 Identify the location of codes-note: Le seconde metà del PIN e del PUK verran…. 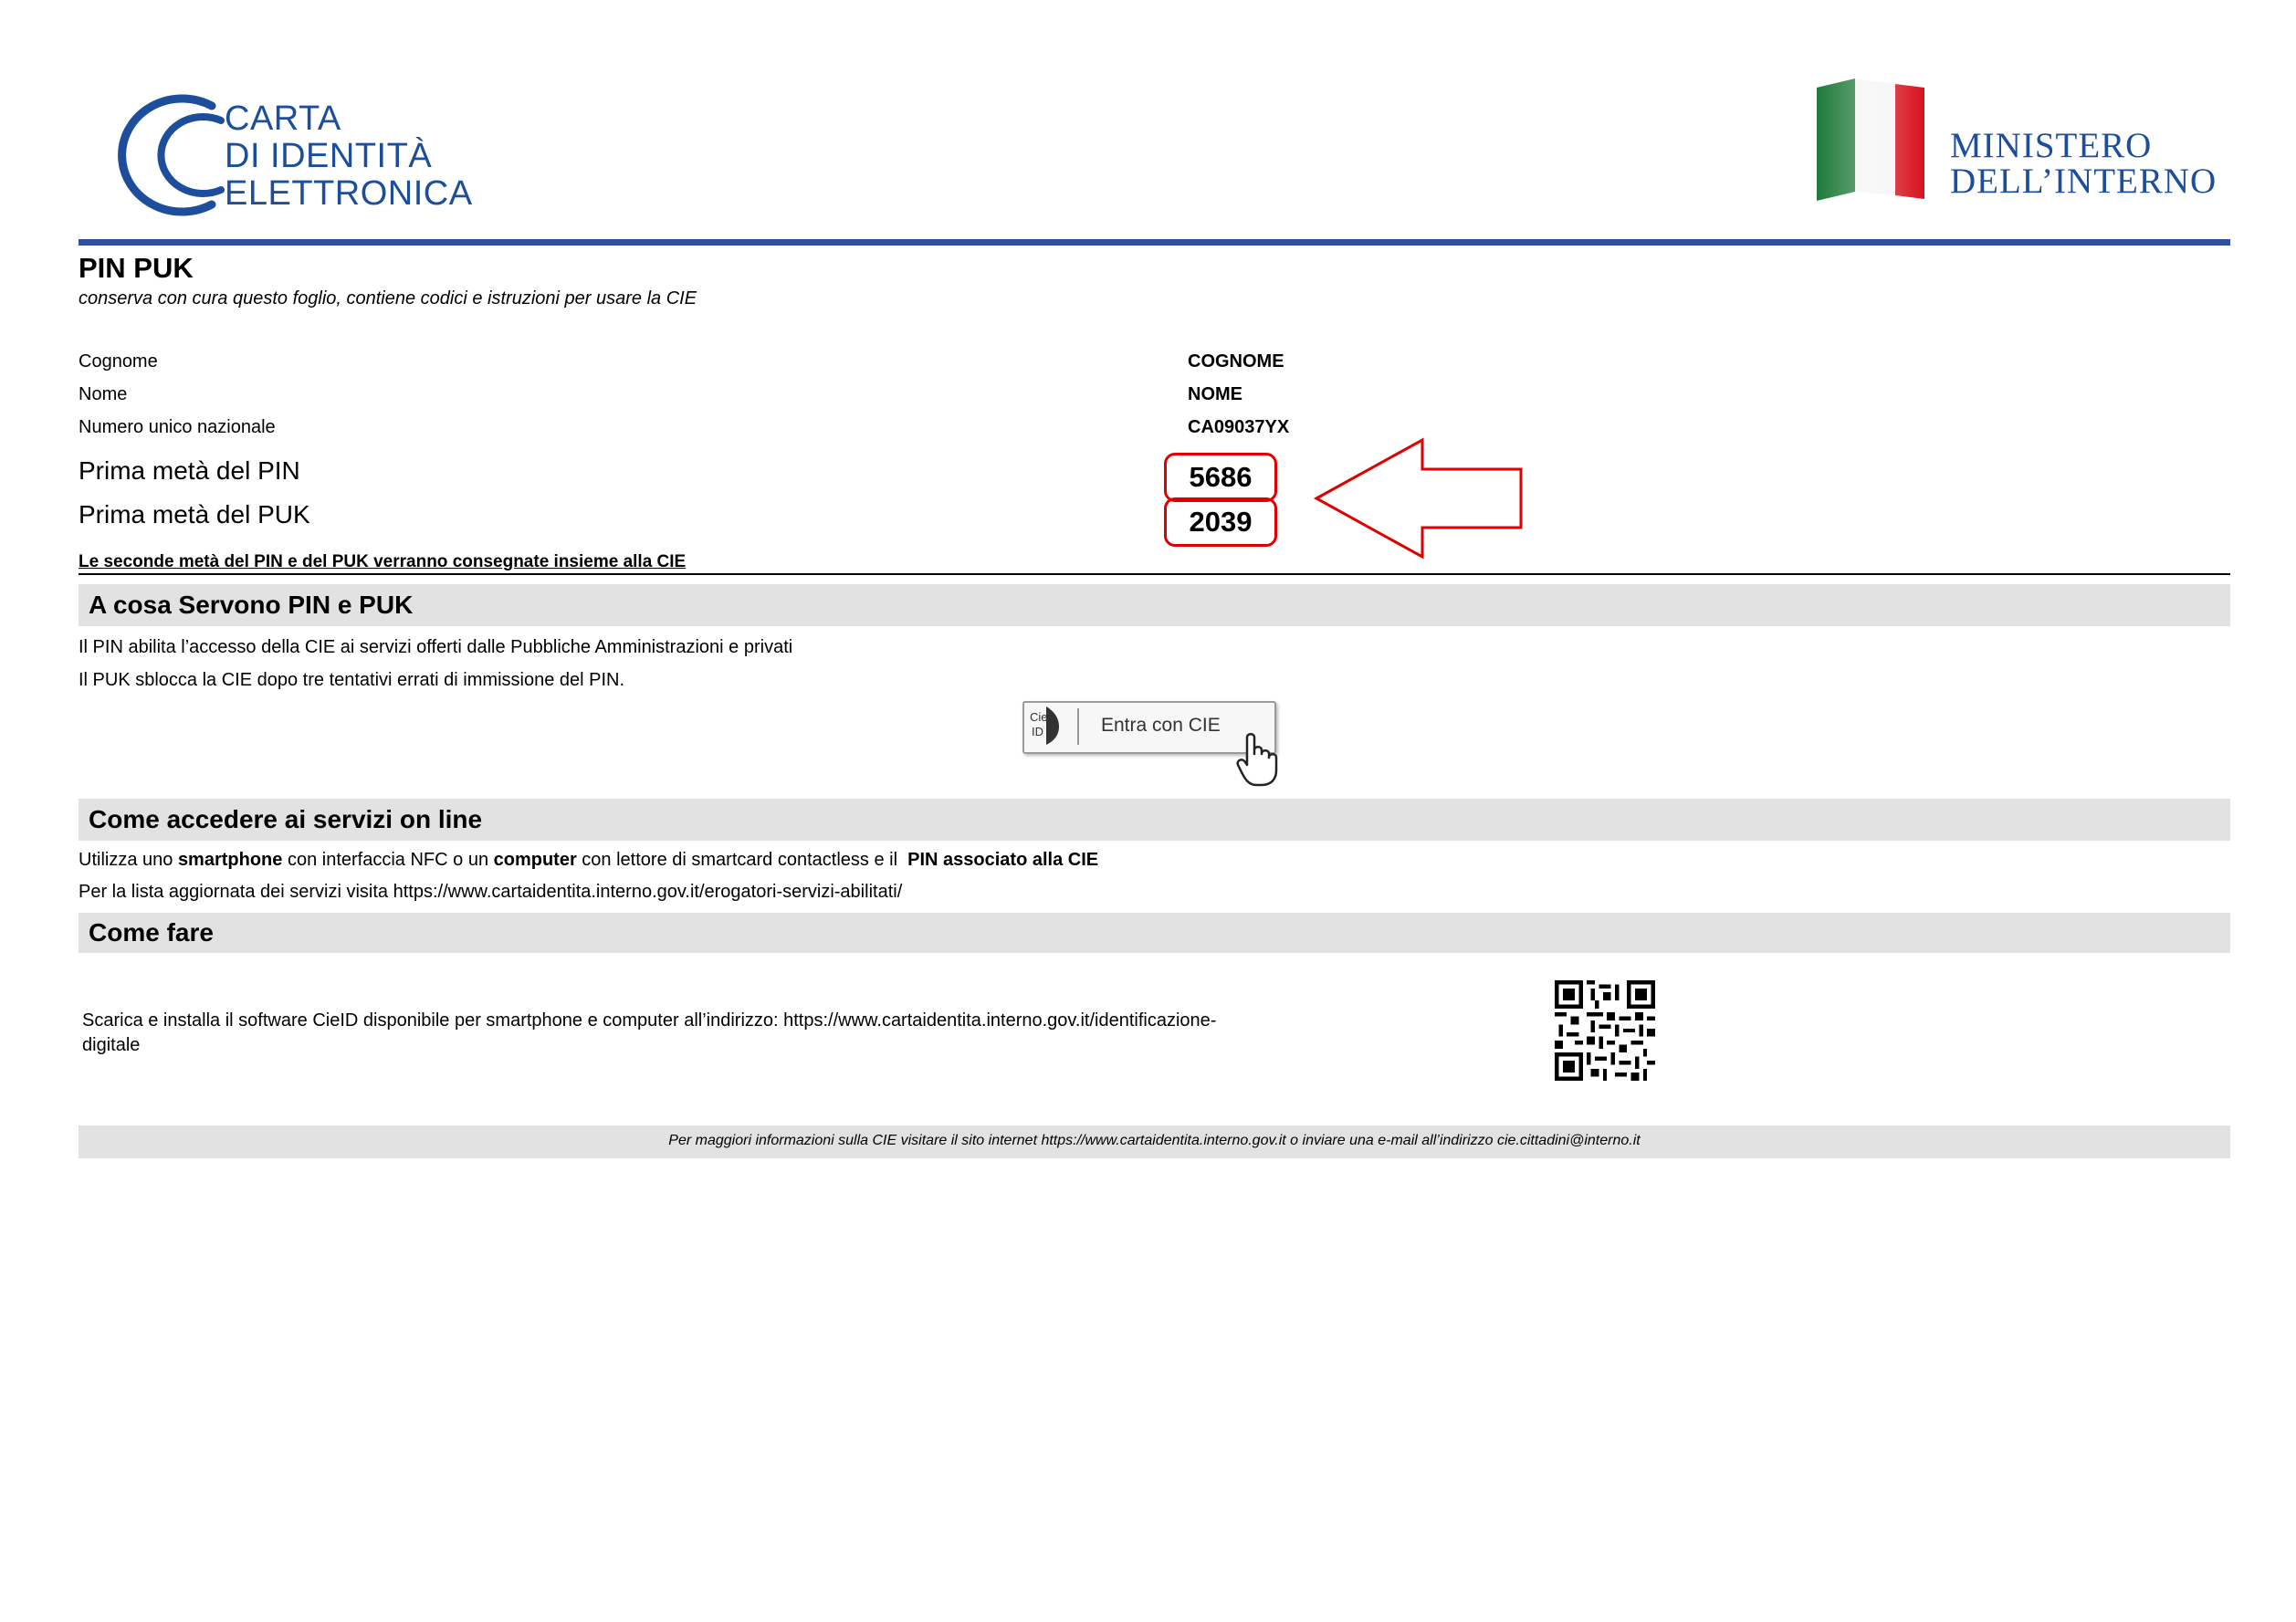
(383, 561).